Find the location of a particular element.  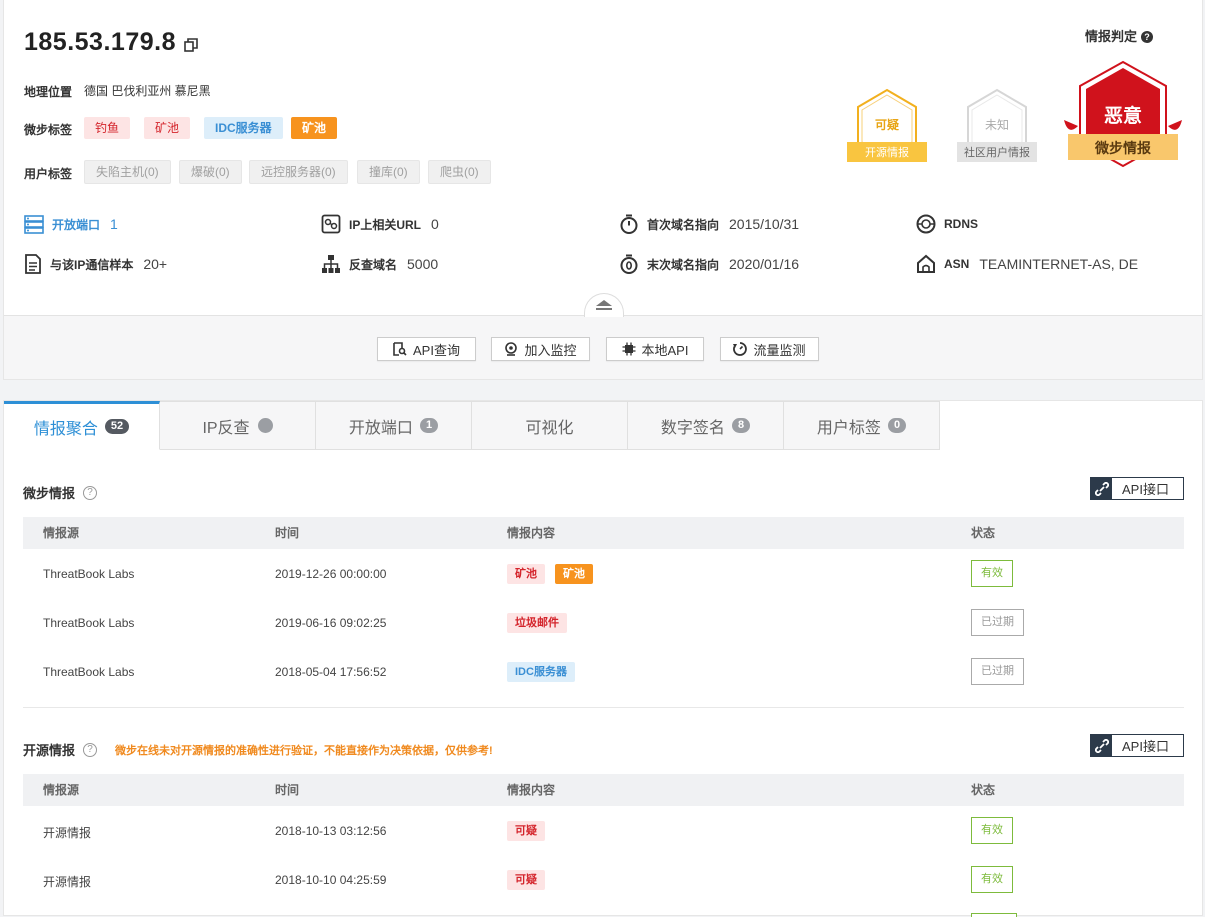

verdict-label-text: 情报判定 is located at coordinates (1111, 36).